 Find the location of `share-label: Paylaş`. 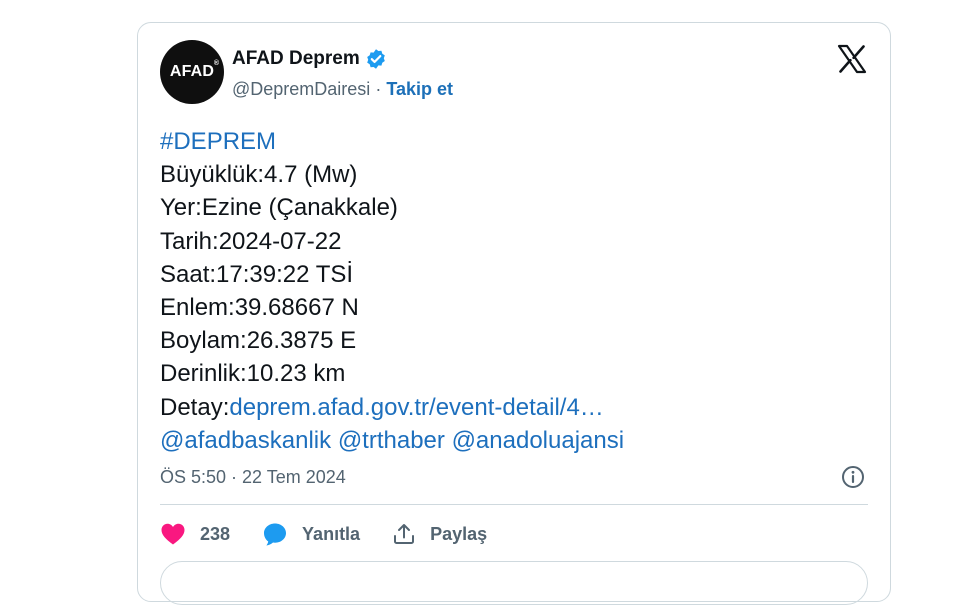

share-label: Paylaş is located at coordinates (459, 533).